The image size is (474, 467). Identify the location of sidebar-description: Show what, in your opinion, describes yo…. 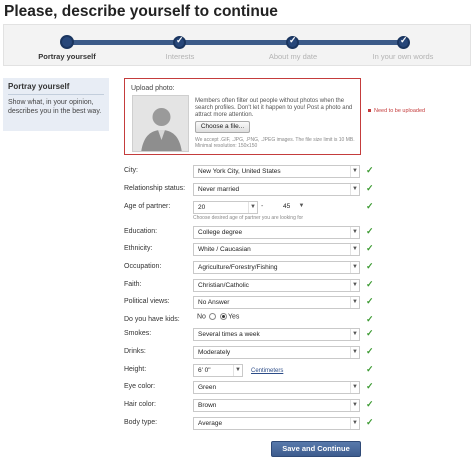
(55, 107).